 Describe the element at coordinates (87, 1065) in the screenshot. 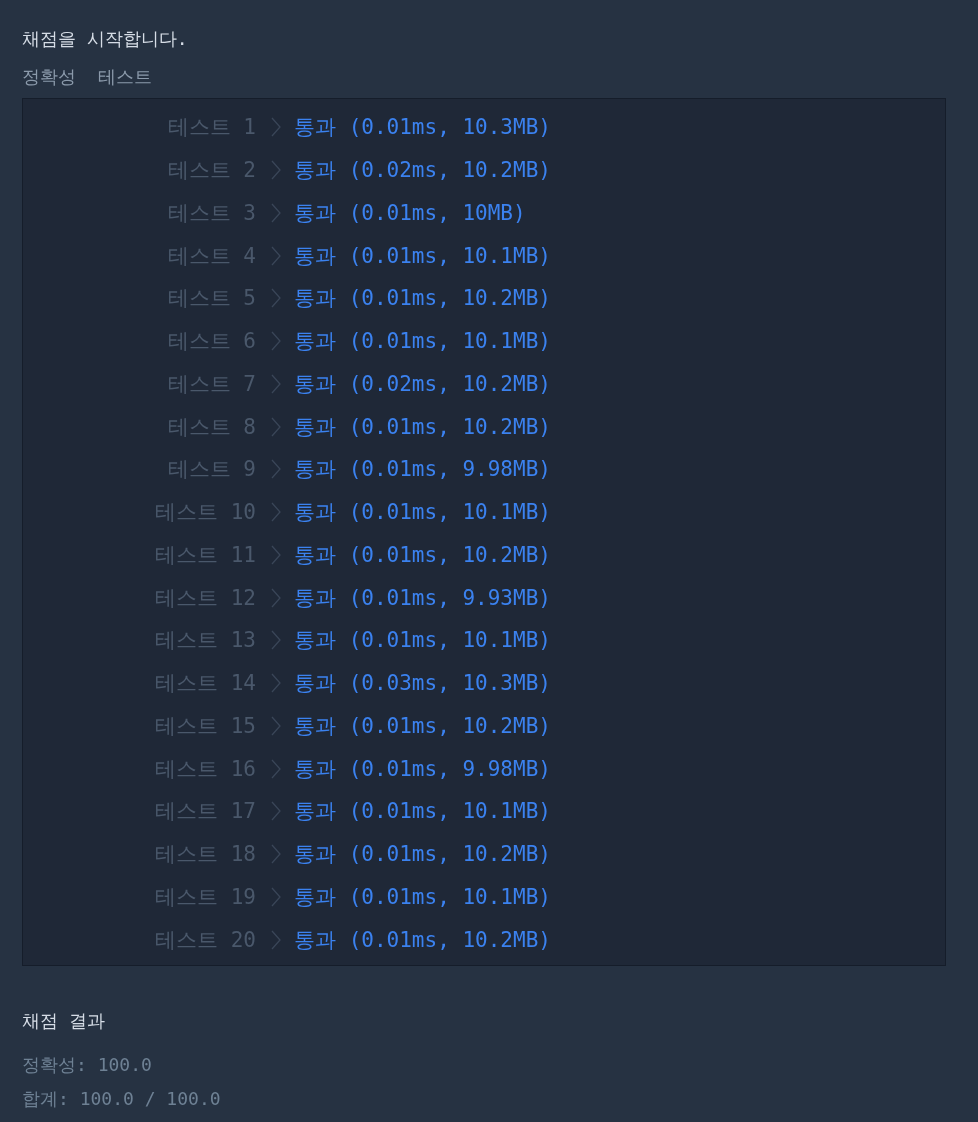

I see `score-line: 정확성: 100.0` at that location.